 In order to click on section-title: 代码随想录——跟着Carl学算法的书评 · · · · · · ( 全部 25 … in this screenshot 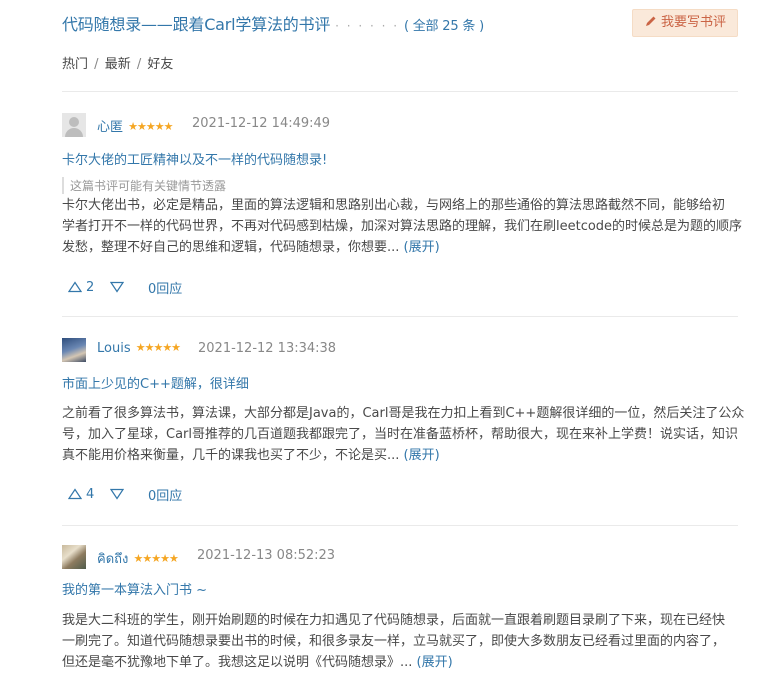, I will do `click(273, 23)`.